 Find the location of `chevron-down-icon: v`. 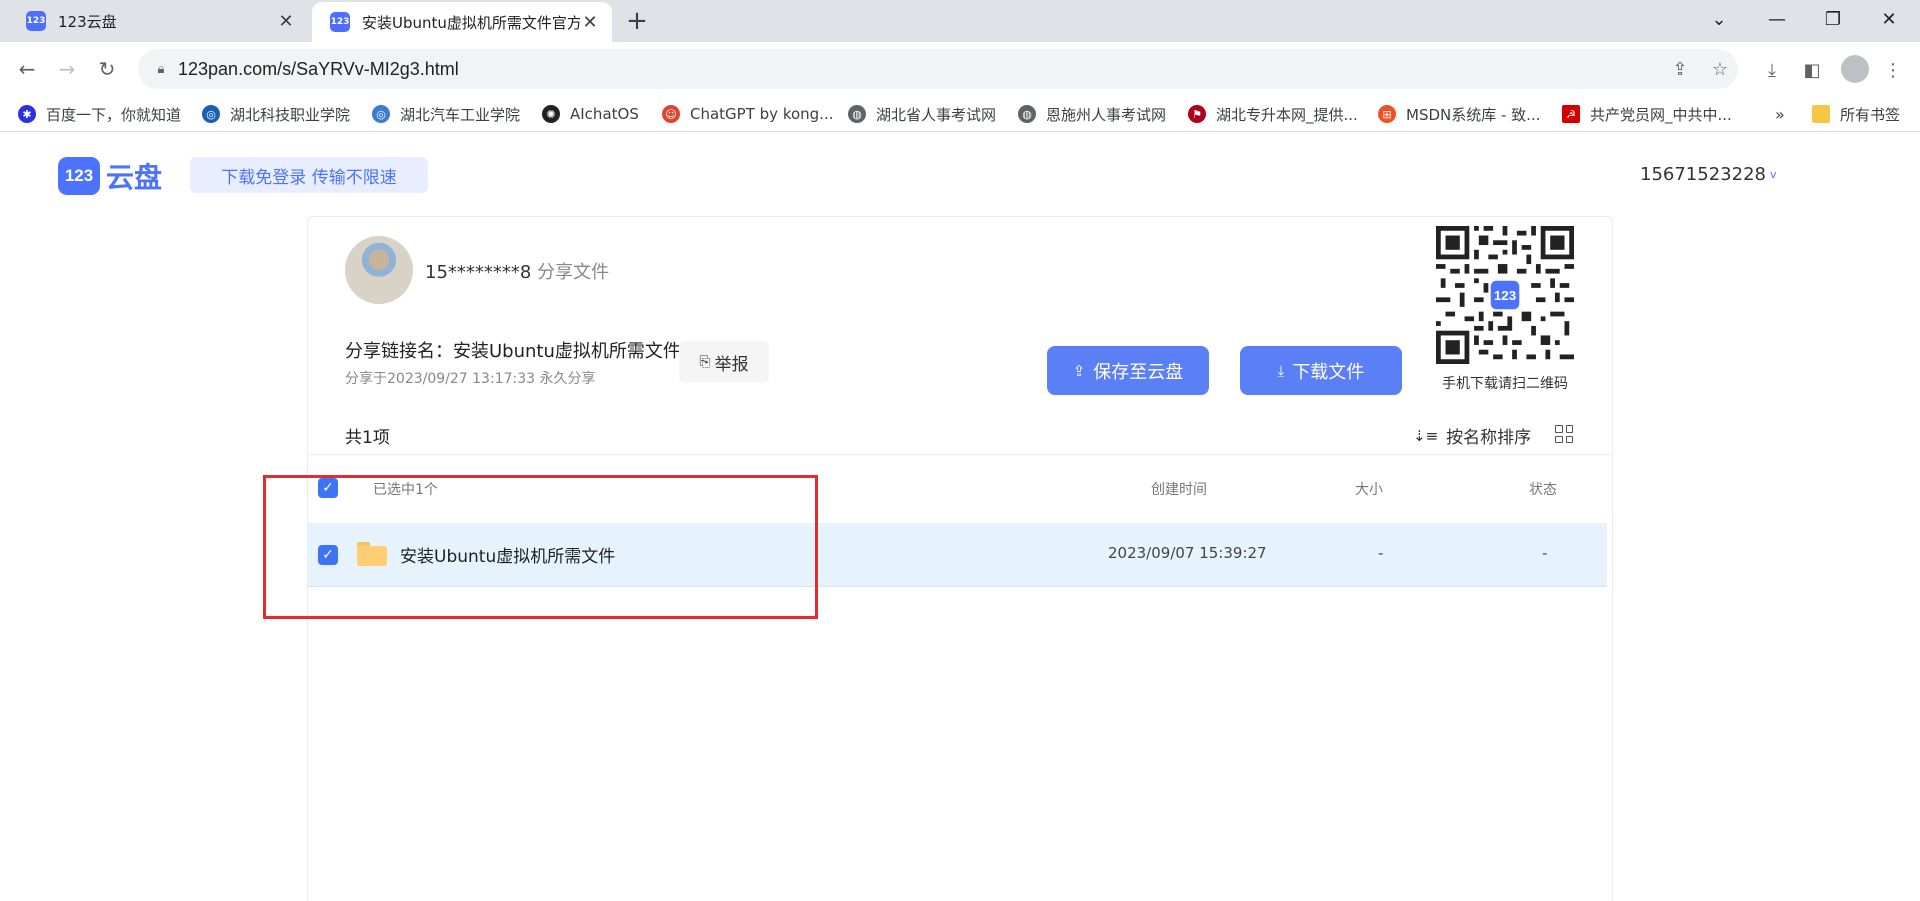

chevron-down-icon: v is located at coordinates (1773, 174).